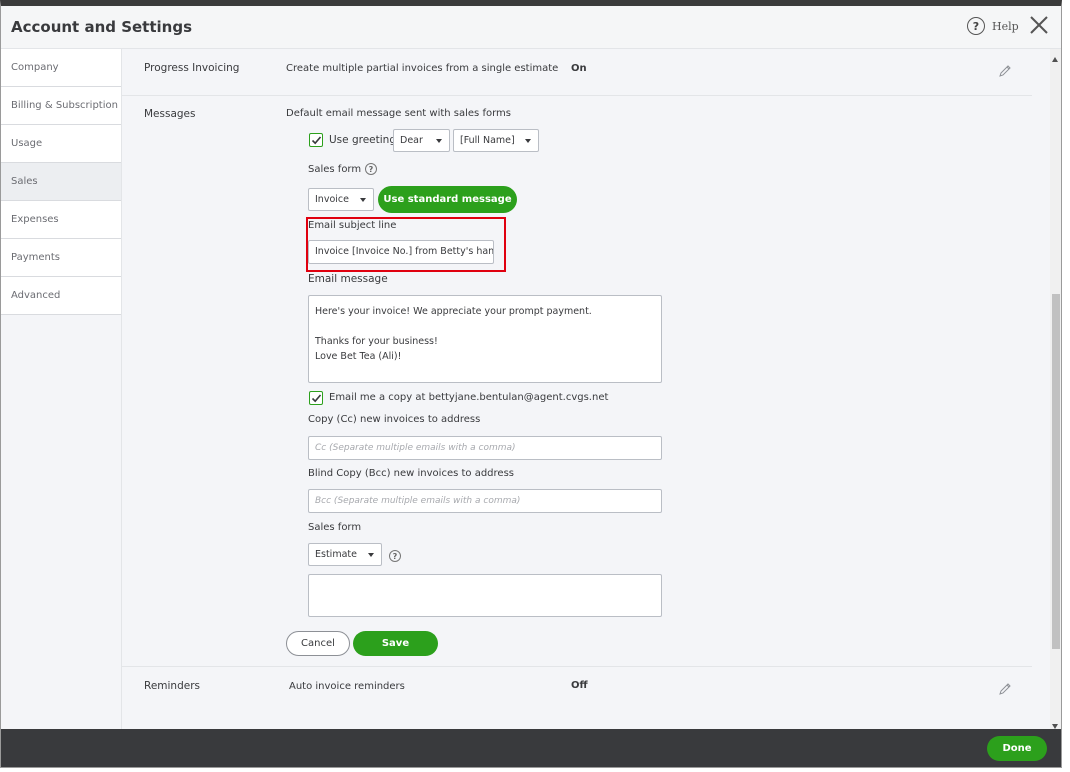  What do you see at coordinates (1056, 471) in the screenshot?
I see `scroll-thumb` at bounding box center [1056, 471].